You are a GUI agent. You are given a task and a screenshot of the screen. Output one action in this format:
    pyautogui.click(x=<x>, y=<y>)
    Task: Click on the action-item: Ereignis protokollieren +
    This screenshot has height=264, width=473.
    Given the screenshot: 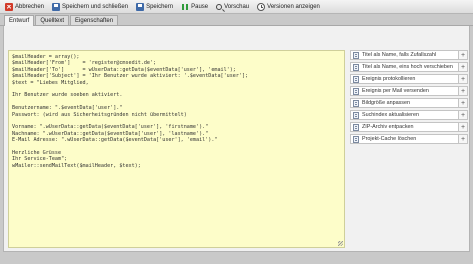 What is the action you would take?
    pyautogui.click(x=409, y=79)
    